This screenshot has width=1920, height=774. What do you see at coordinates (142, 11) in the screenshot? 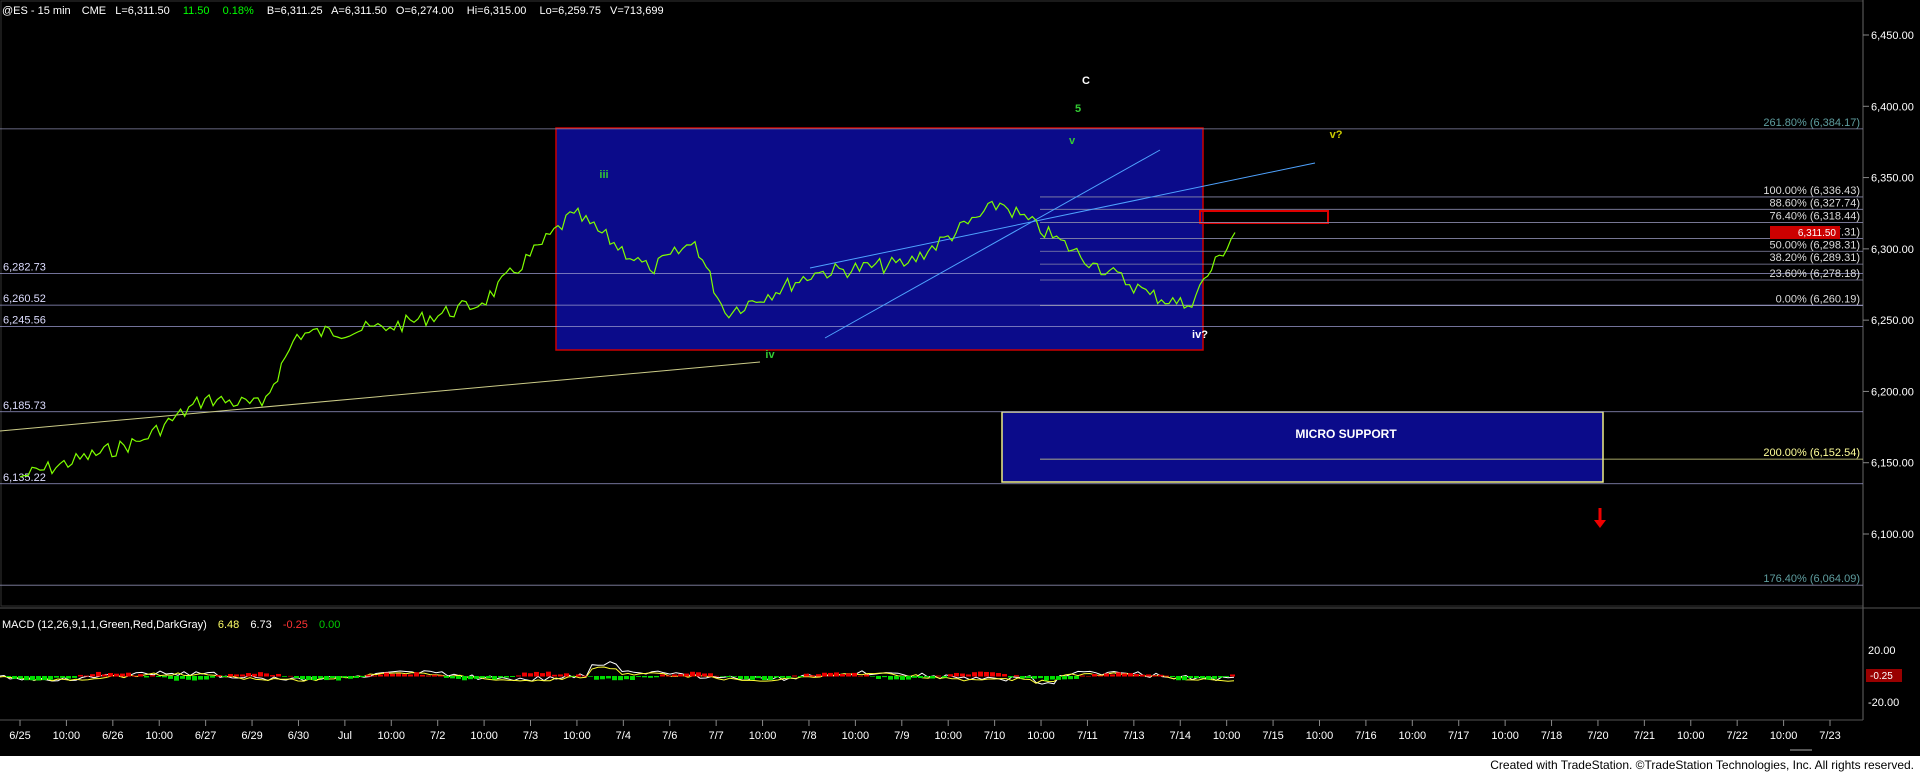
I see `header-last: L=6,311.50` at bounding box center [142, 11].